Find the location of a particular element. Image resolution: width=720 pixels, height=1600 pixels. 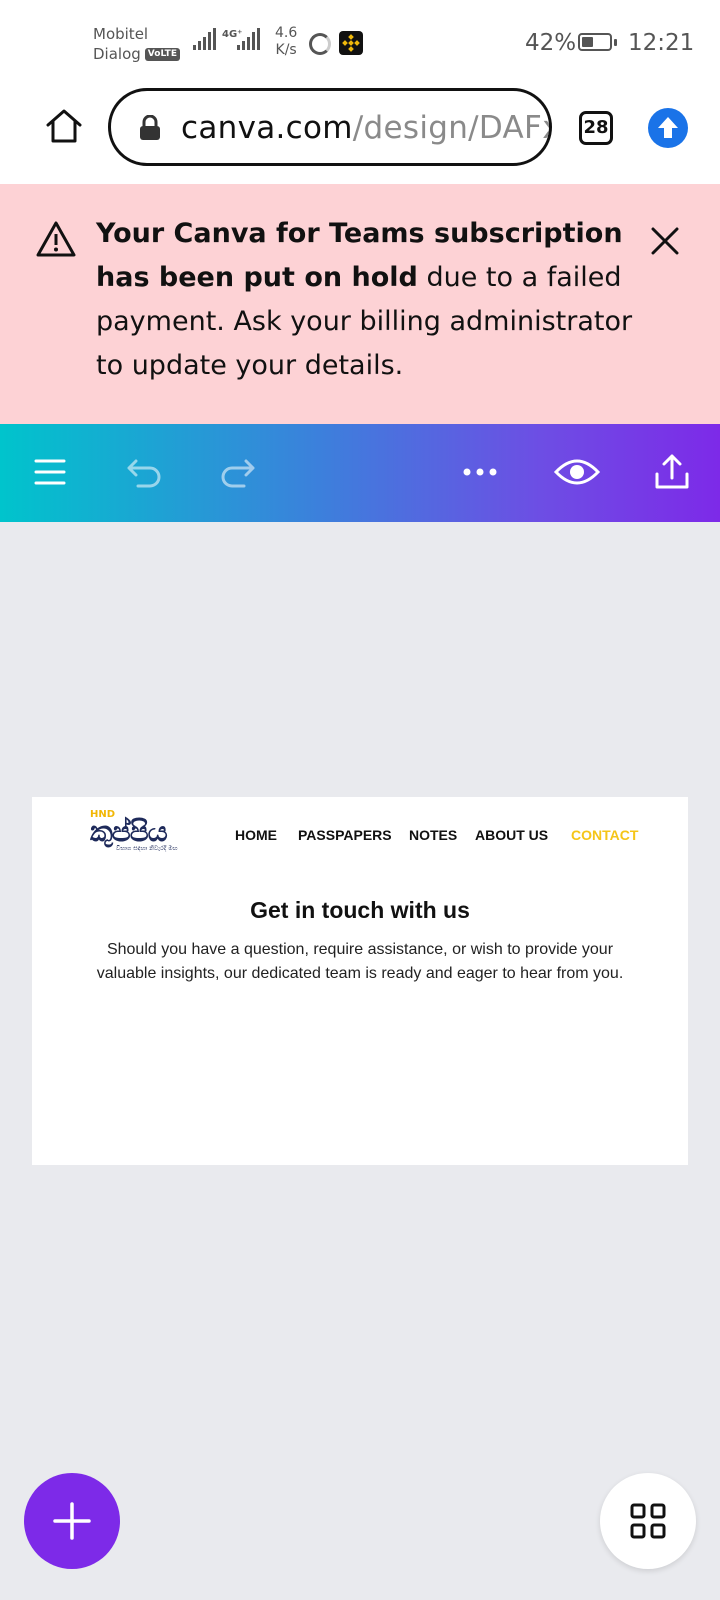

carrier-info: Mobitel Dialog VoLTE is located at coordinates (136, 44).